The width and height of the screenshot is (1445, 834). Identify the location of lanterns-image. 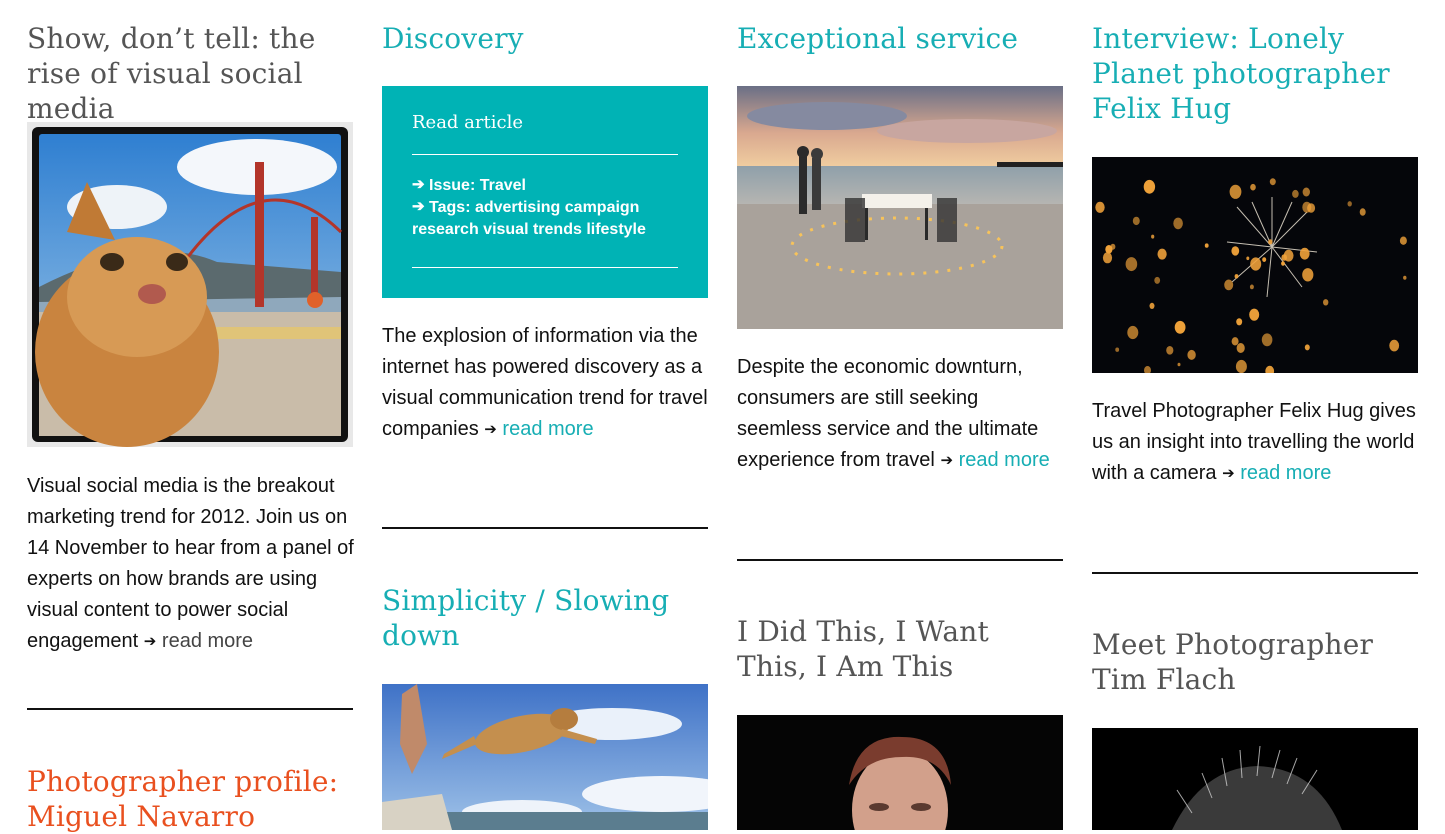
(1255, 265).